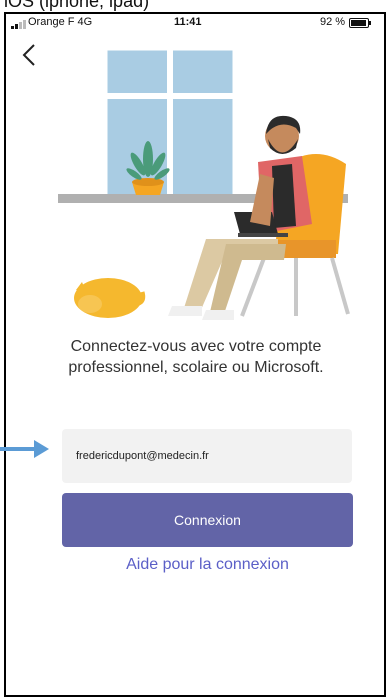  I want to click on arrow-right-icon, so click(24, 449).